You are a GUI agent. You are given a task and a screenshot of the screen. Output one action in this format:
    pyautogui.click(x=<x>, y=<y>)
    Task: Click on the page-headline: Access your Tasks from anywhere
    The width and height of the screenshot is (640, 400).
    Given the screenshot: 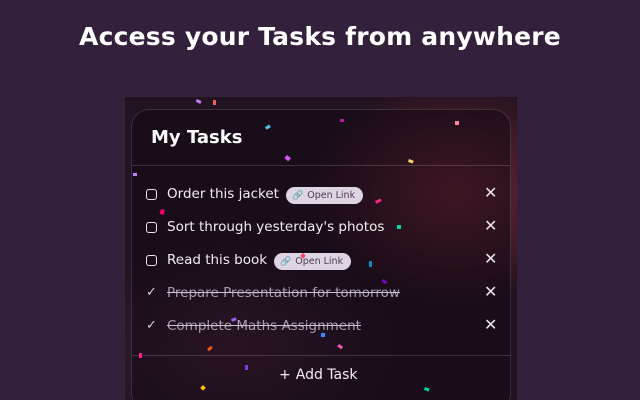 What is the action you would take?
    pyautogui.click(x=320, y=36)
    